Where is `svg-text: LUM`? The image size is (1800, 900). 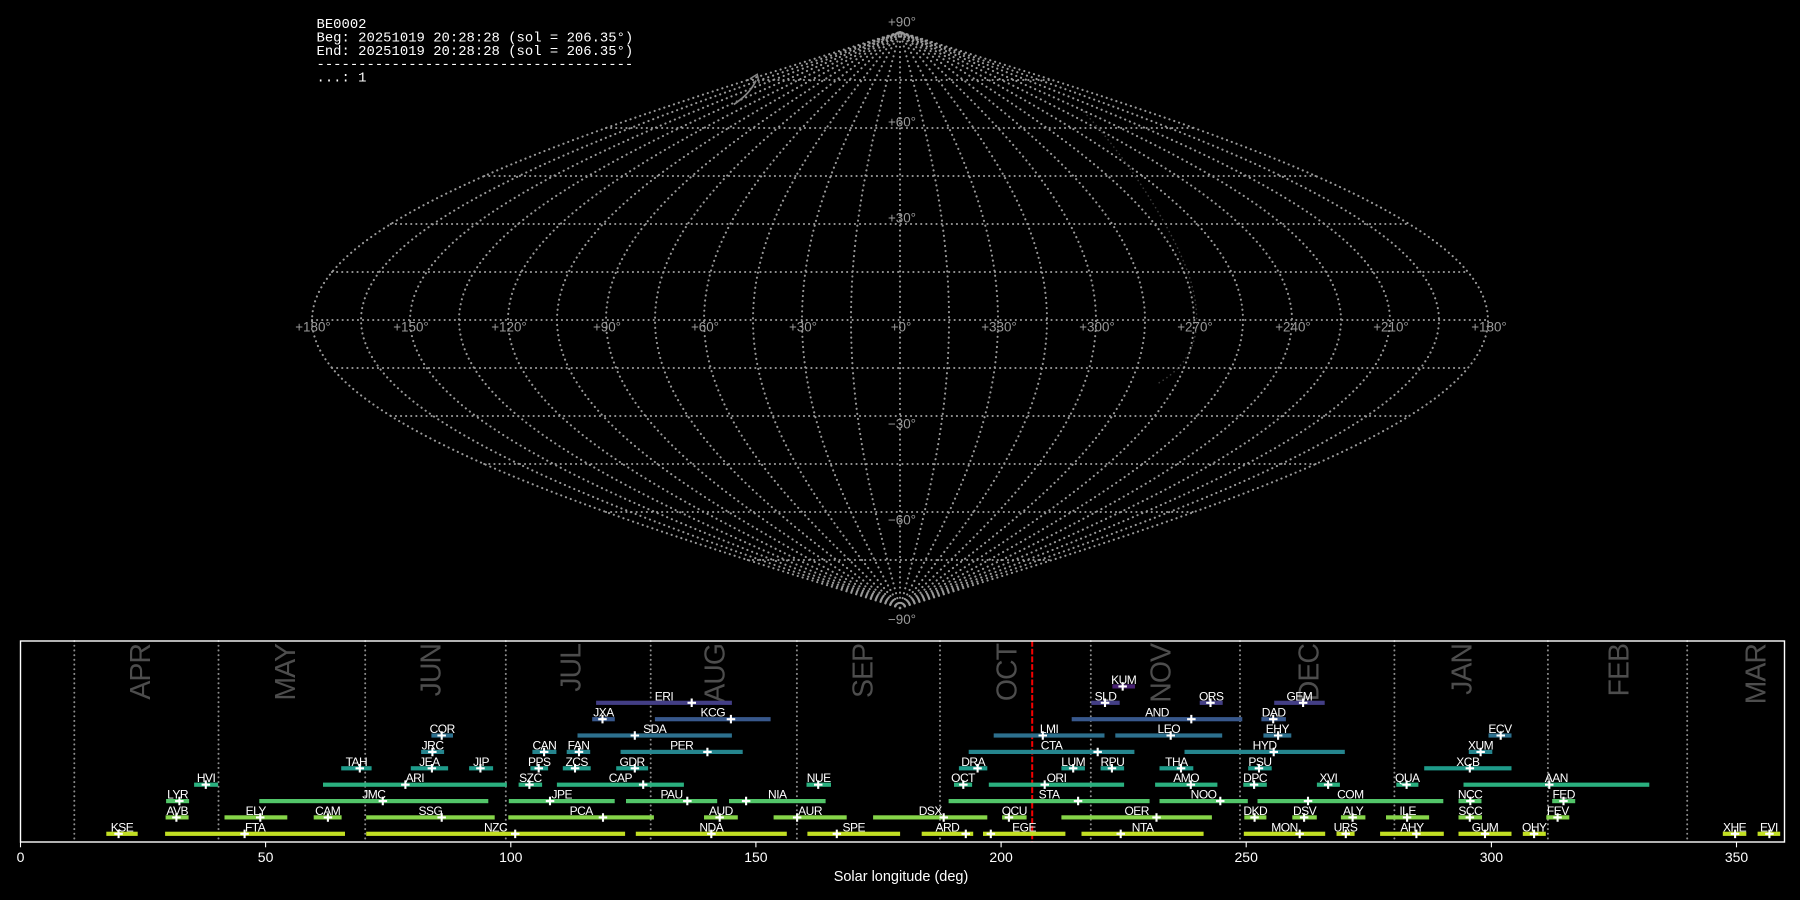 svg-text: LUM is located at coordinates (1073, 762).